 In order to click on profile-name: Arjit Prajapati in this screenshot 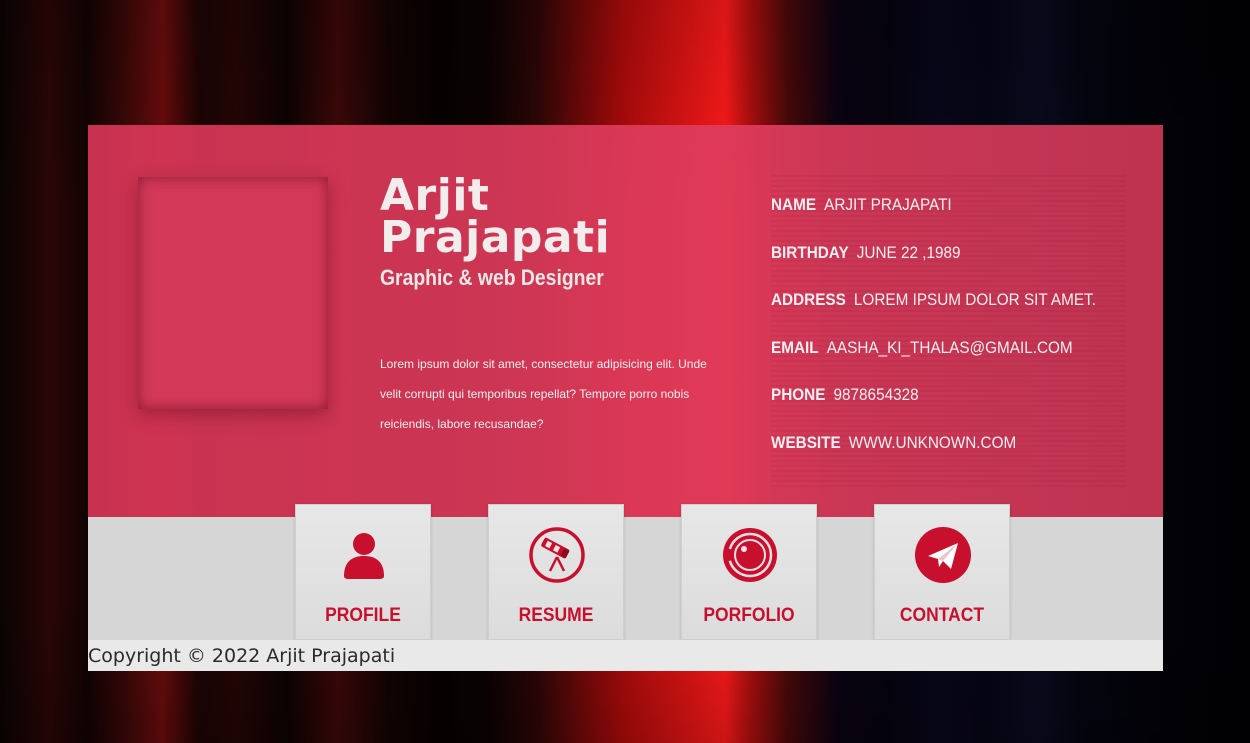, I will do `click(495, 217)`.